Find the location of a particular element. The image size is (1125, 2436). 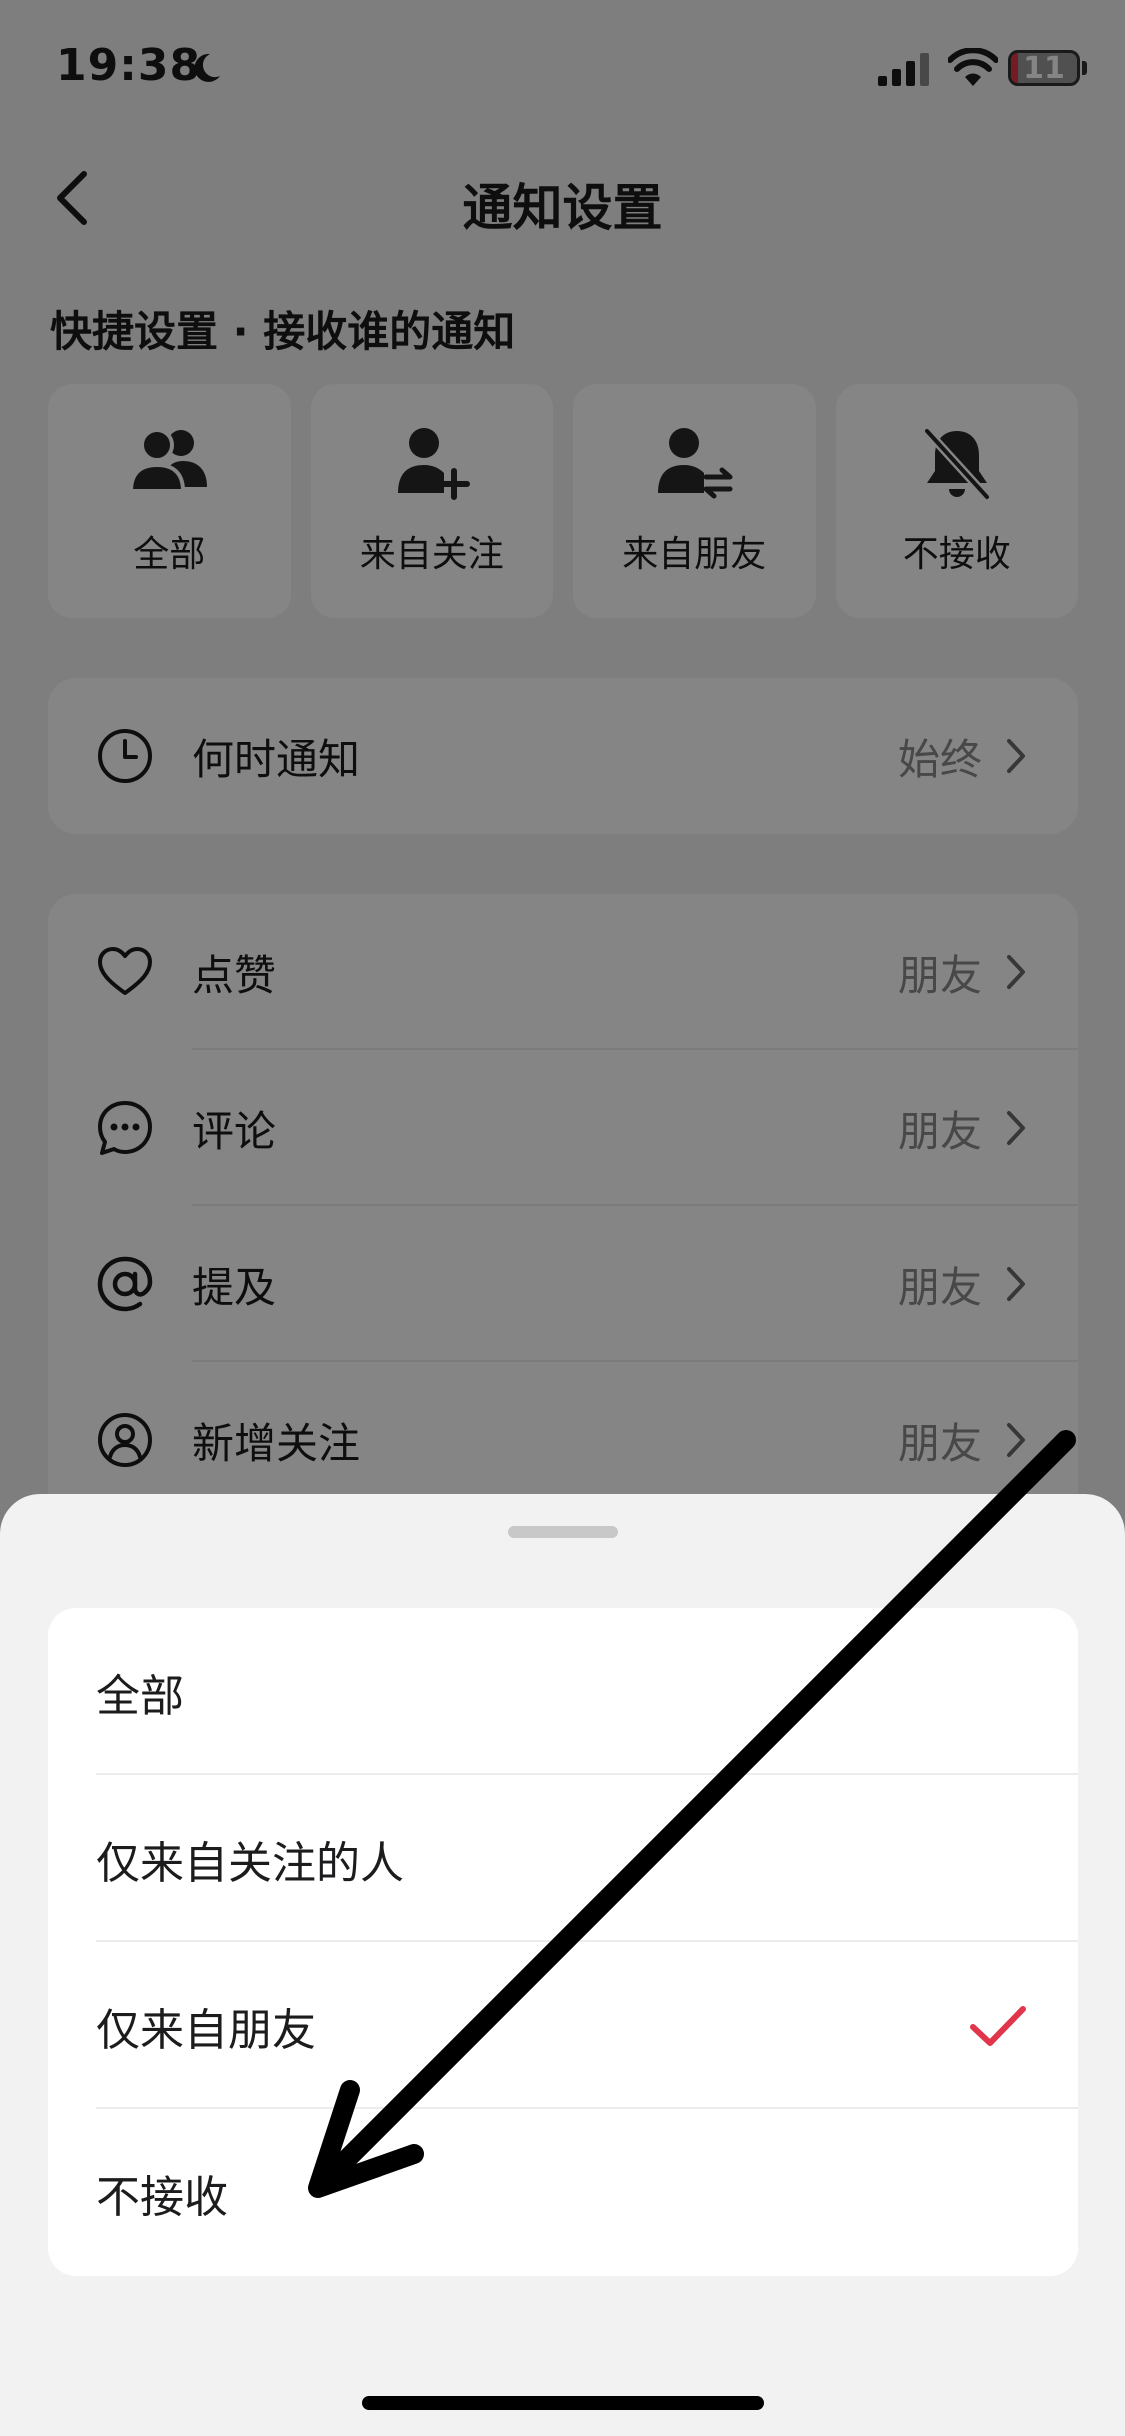

option-label: 不接收 is located at coordinates (162, 2197).